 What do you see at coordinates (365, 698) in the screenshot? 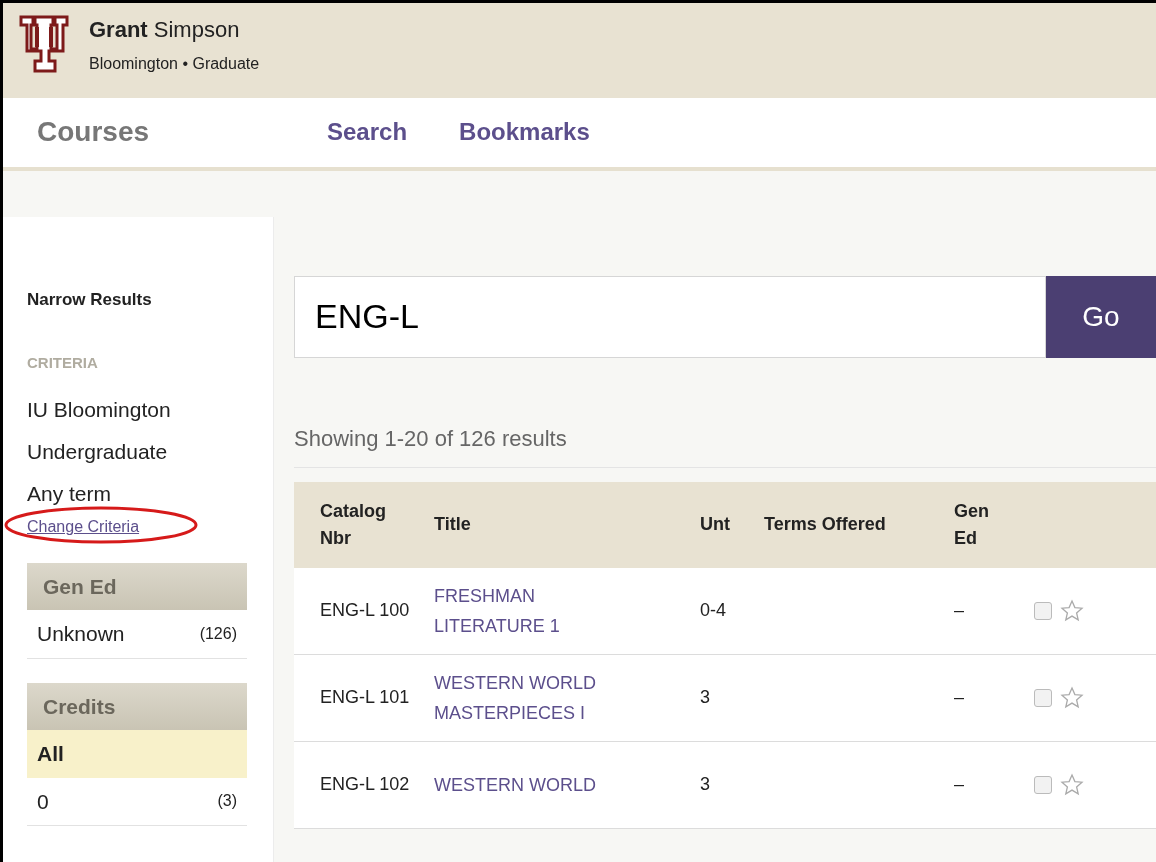
I see `table-cell-text: ENG-L 101` at bounding box center [365, 698].